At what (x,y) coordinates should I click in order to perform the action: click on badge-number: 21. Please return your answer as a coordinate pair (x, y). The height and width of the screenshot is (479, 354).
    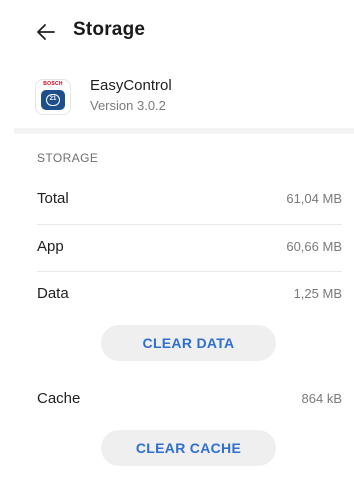
    Looking at the image, I should click on (53, 100).